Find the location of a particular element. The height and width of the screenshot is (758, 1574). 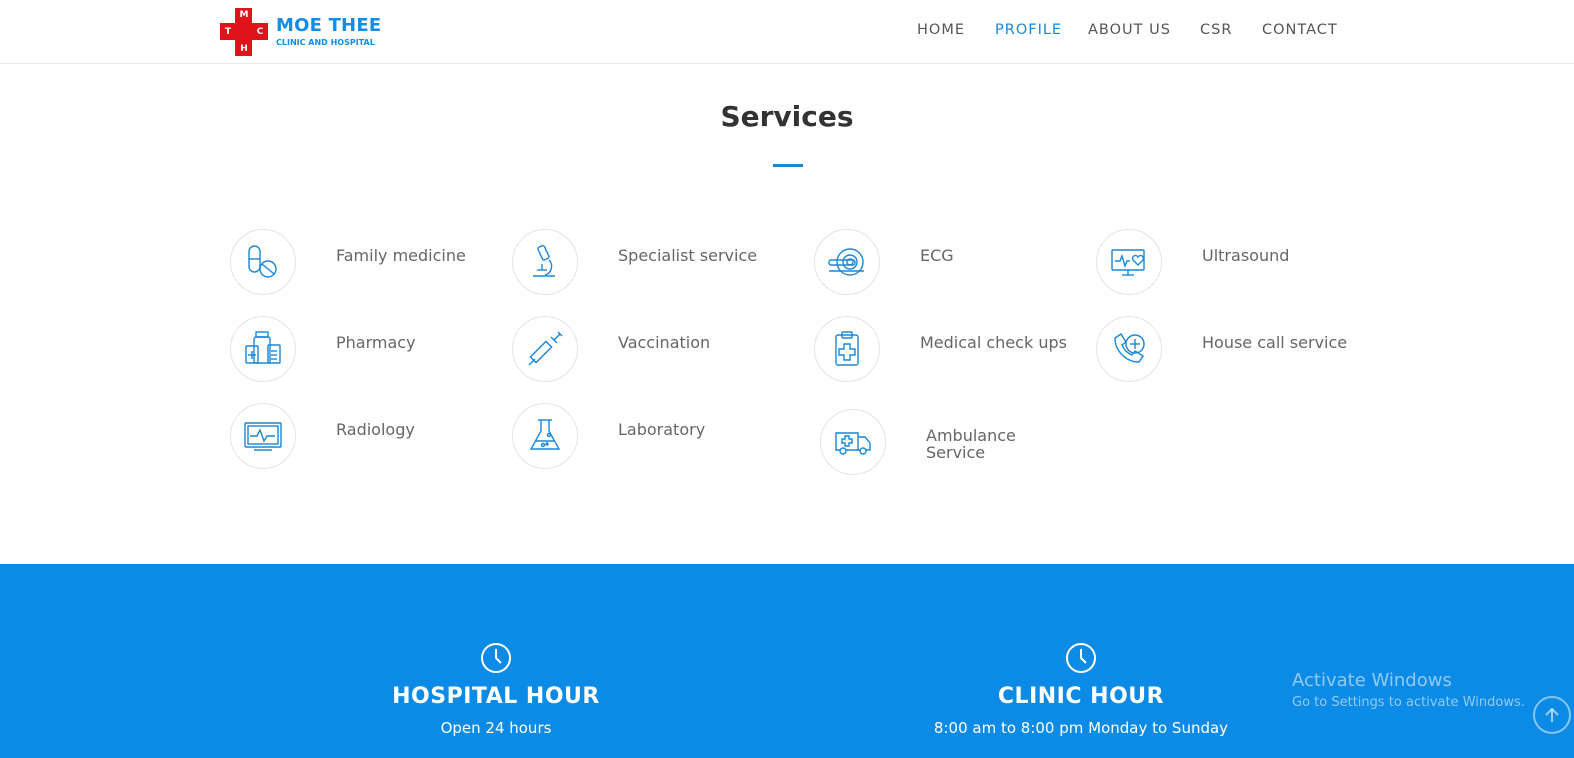

service-specialist: Specialist service is located at coordinates (652, 264).